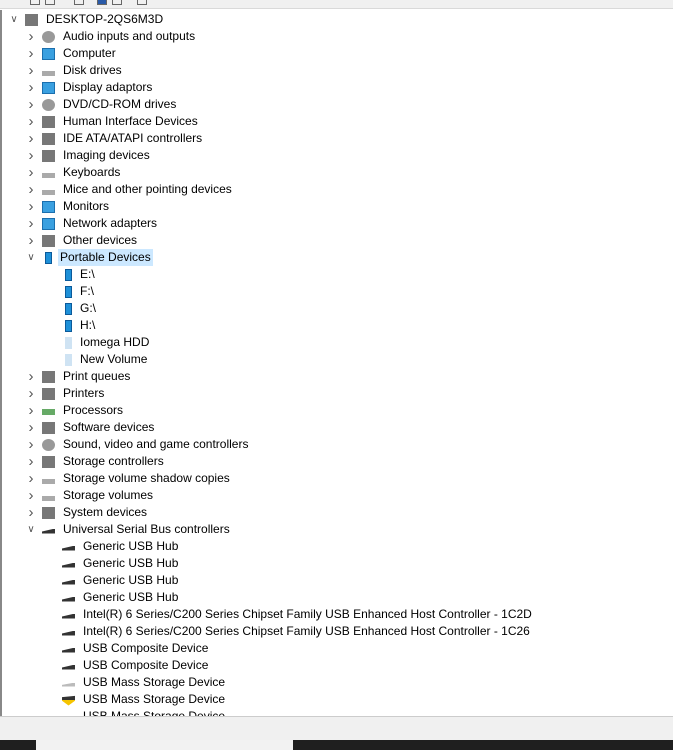 The image size is (673, 750). I want to click on tree-item: Iomega HDD, so click(97, 342).